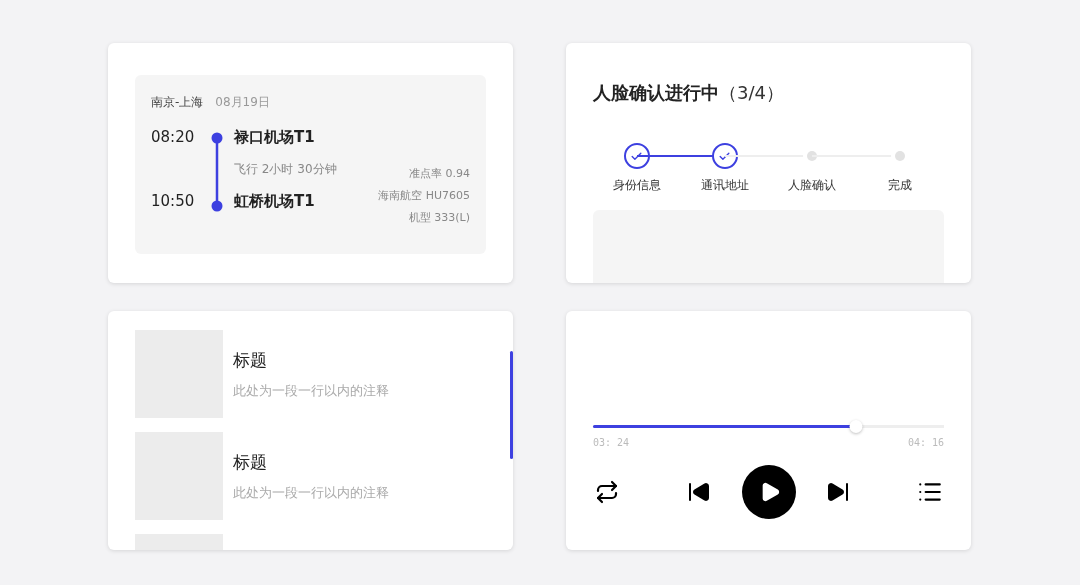 The width and height of the screenshot is (1080, 585). Describe the element at coordinates (768, 492) in the screenshot. I see `play-button` at that location.